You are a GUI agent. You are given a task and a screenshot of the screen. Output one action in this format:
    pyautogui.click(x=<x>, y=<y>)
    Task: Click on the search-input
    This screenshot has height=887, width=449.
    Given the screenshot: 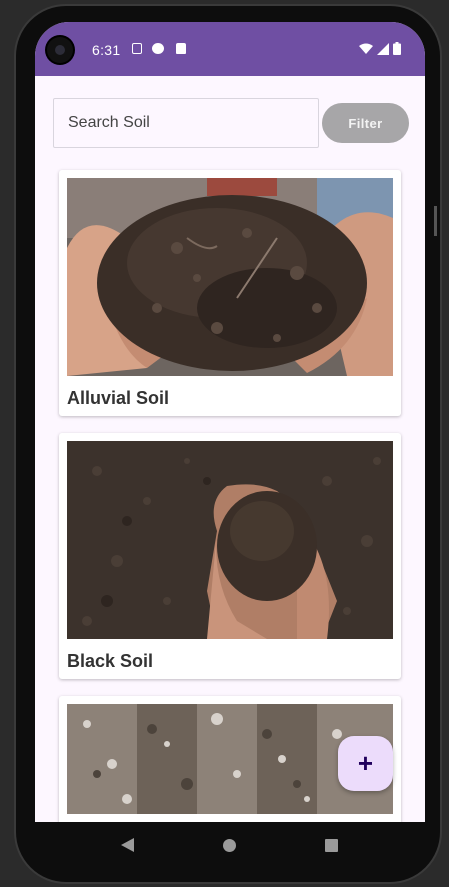 What is the action you would take?
    pyautogui.click(x=186, y=123)
    